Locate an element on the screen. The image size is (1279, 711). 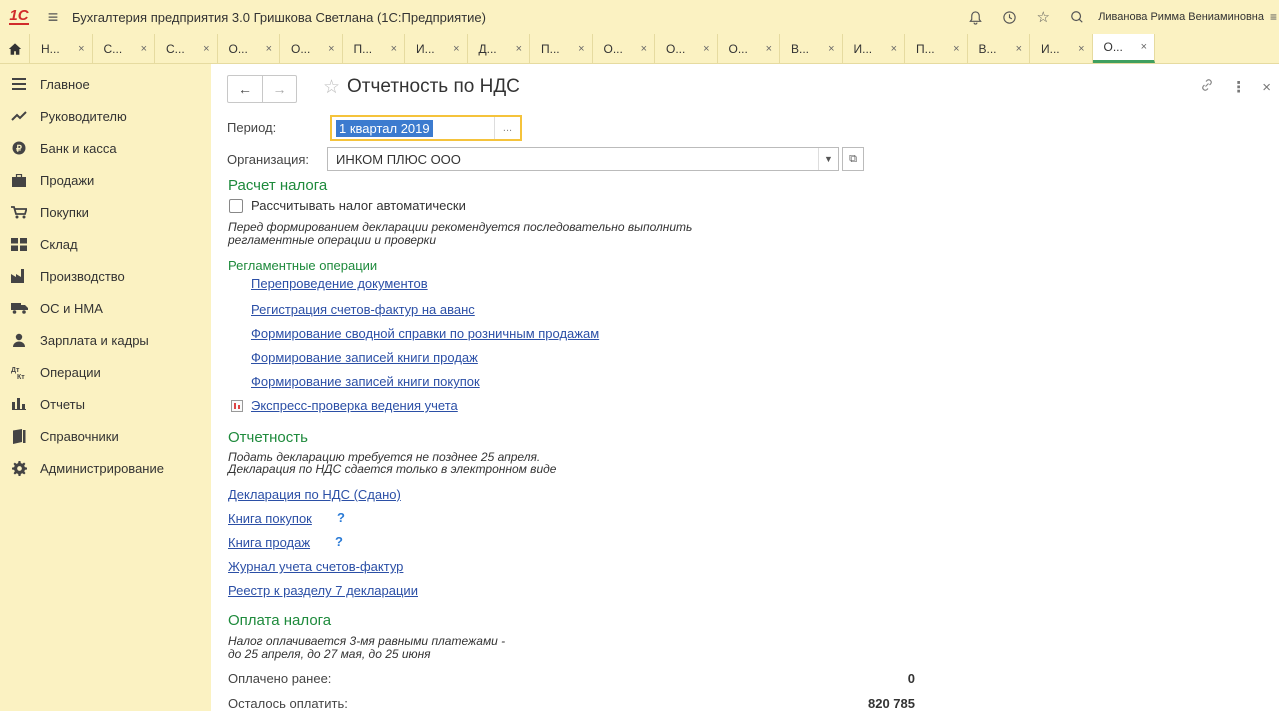
link-advance-invoices: Регистрация счетов-фактур на аванс is located at coordinates (363, 309).